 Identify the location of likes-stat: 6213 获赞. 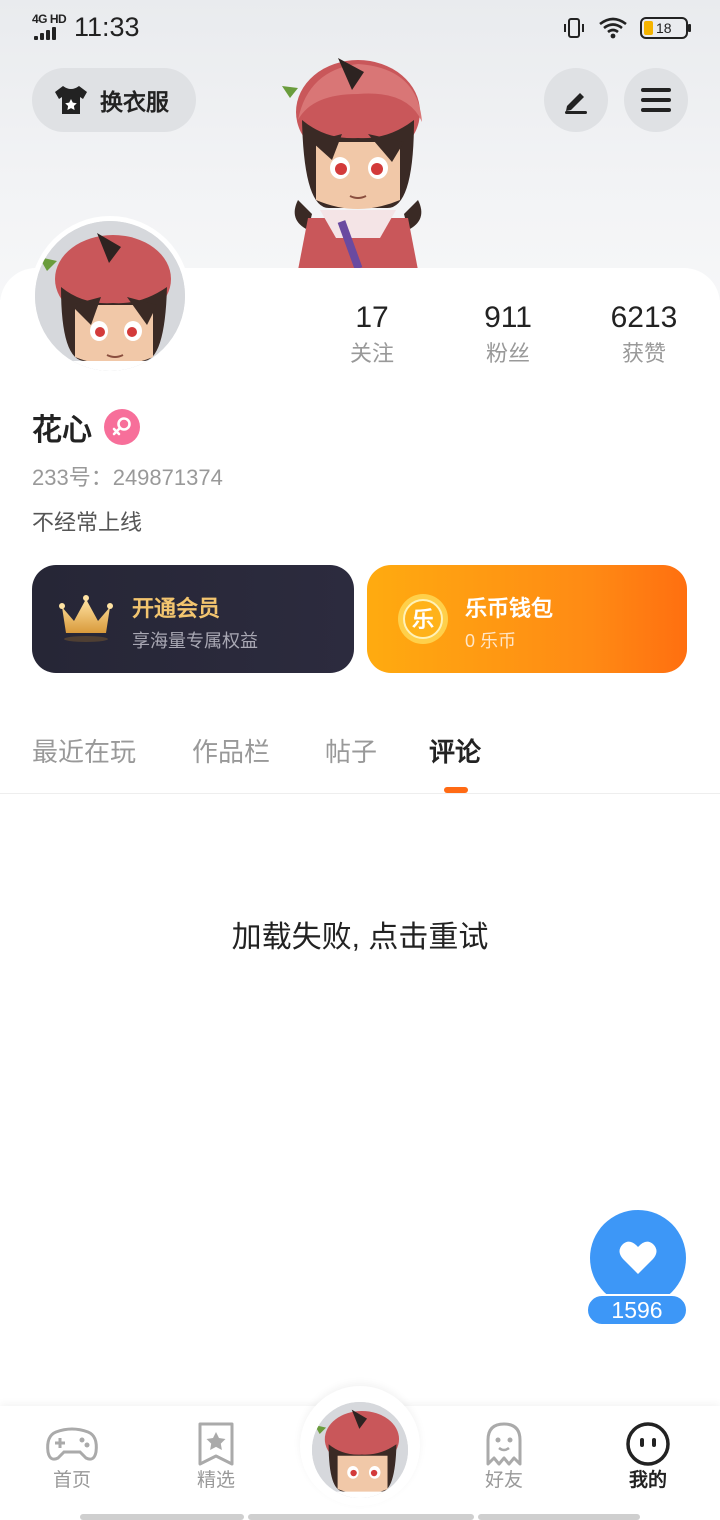
(644, 334).